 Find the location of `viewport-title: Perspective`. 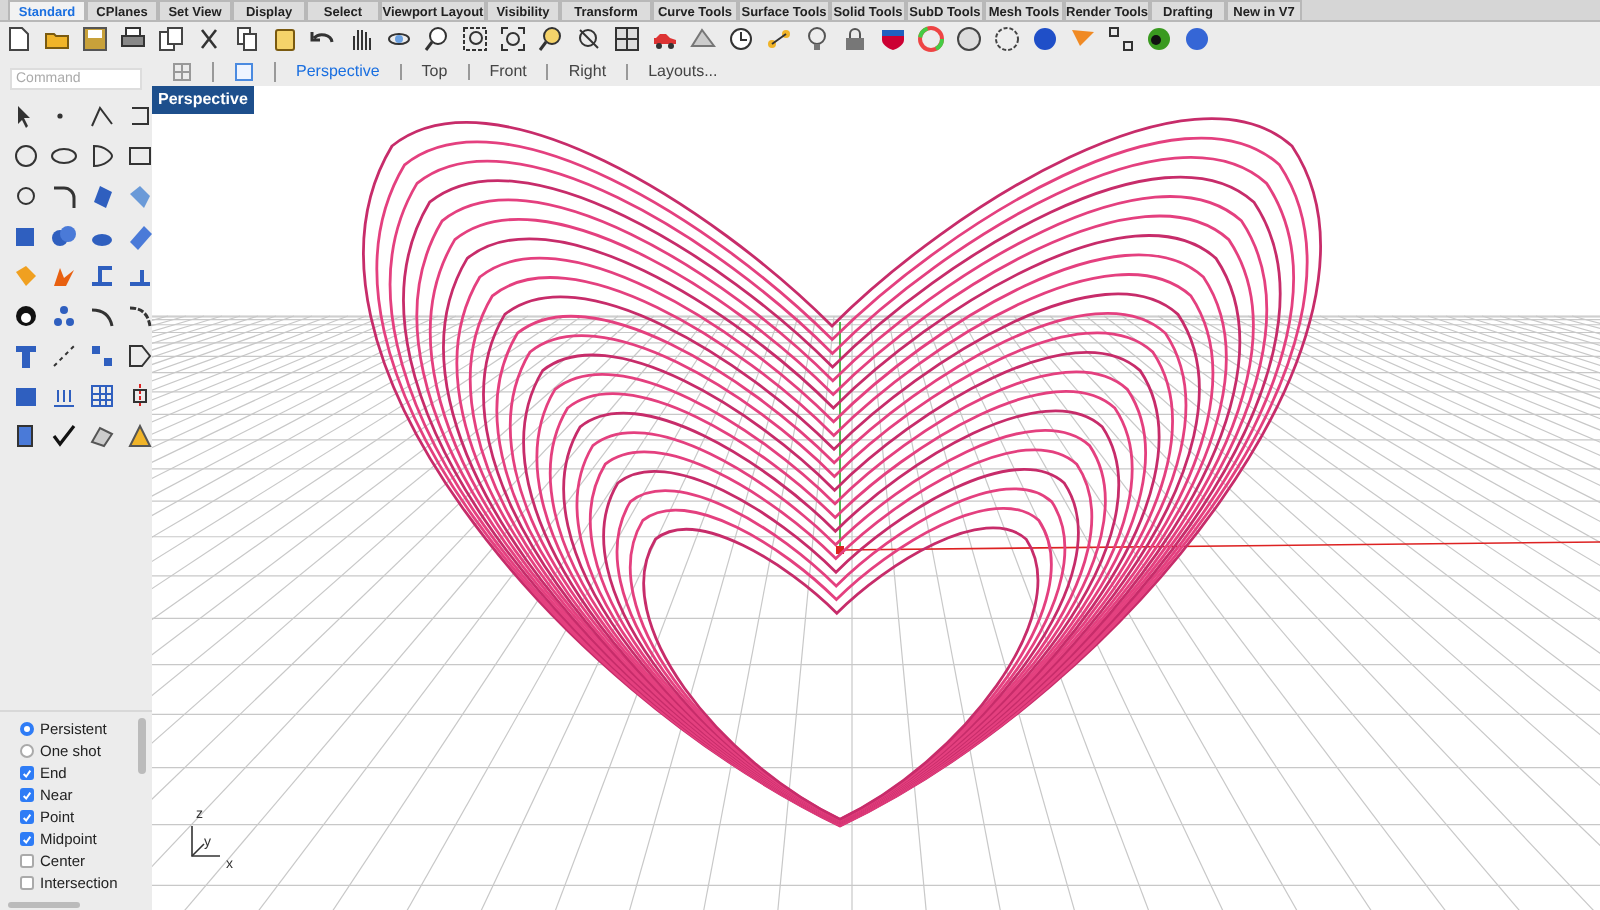

viewport-title: Perspective is located at coordinates (203, 100).